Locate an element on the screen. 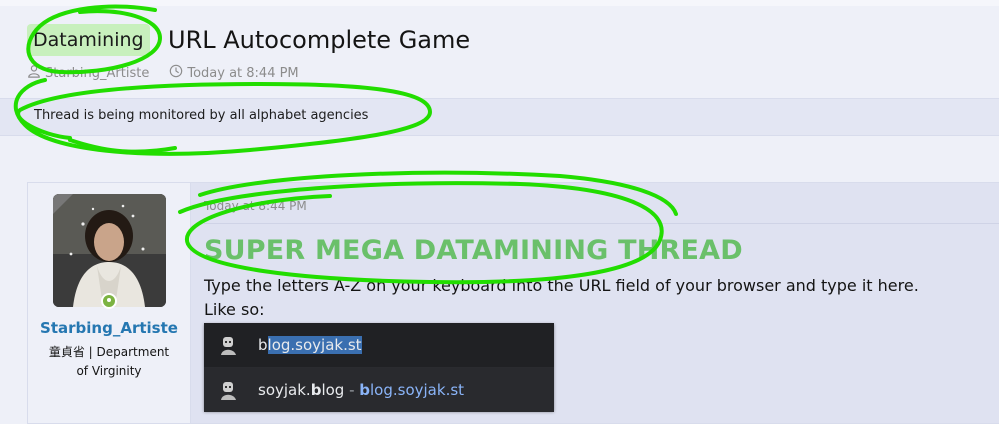  autocomplete-url: log.soyjak.st is located at coordinates (417, 390).